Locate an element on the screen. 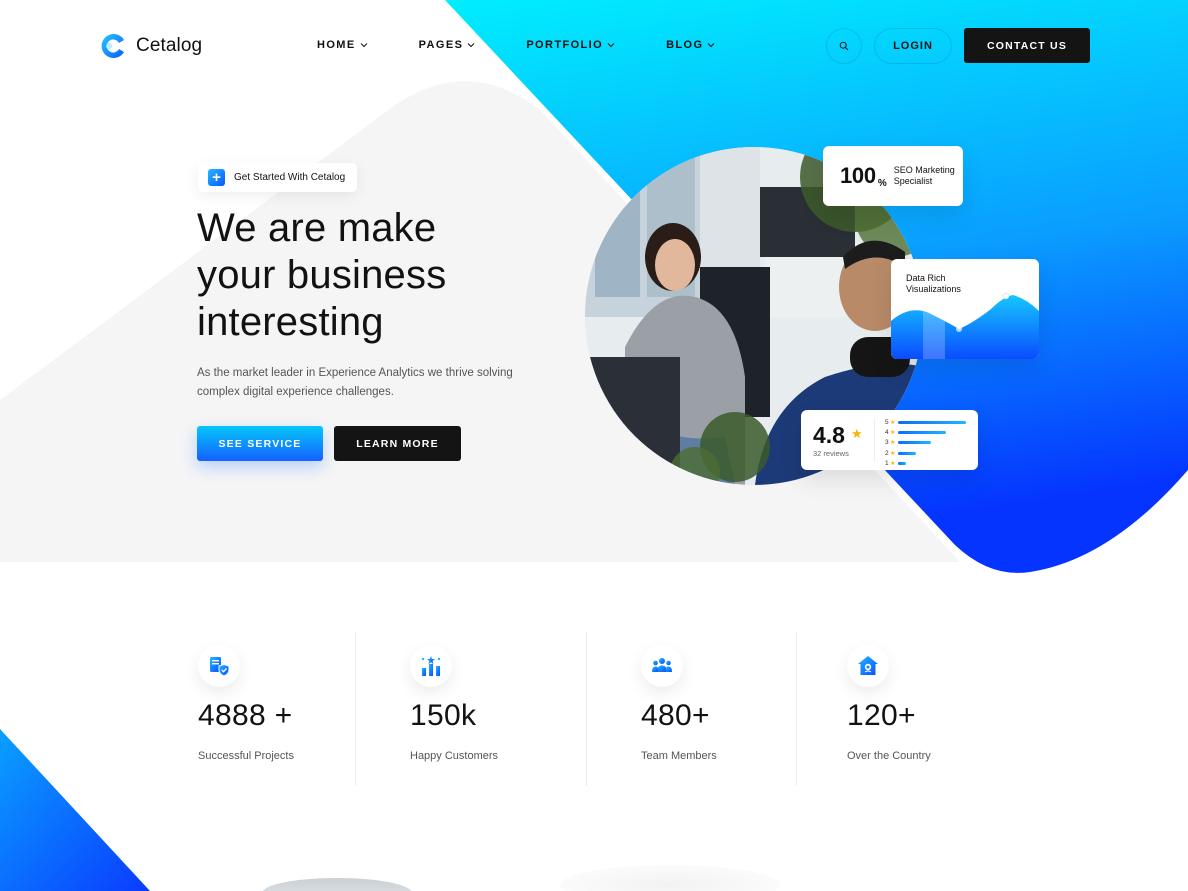  hero-headline: We are make your business interesting is located at coordinates (367, 275).